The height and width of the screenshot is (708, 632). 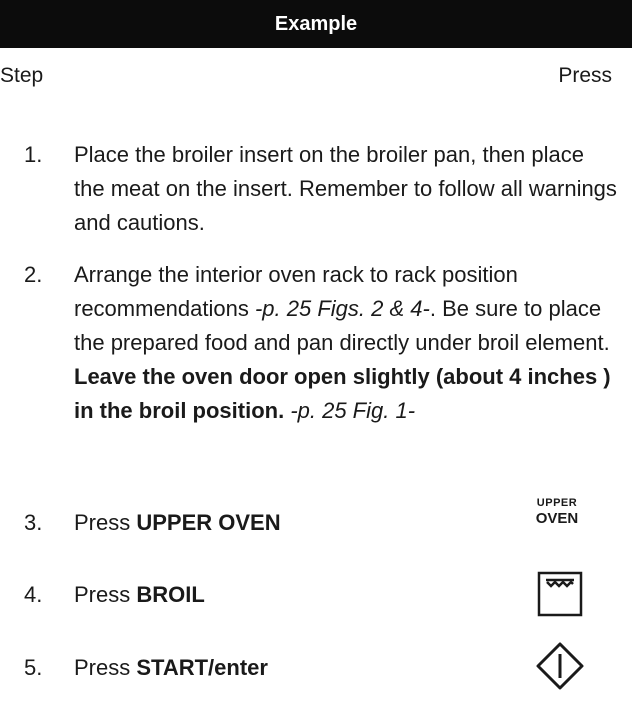 I want to click on step-number: 2., so click(x=33, y=274).